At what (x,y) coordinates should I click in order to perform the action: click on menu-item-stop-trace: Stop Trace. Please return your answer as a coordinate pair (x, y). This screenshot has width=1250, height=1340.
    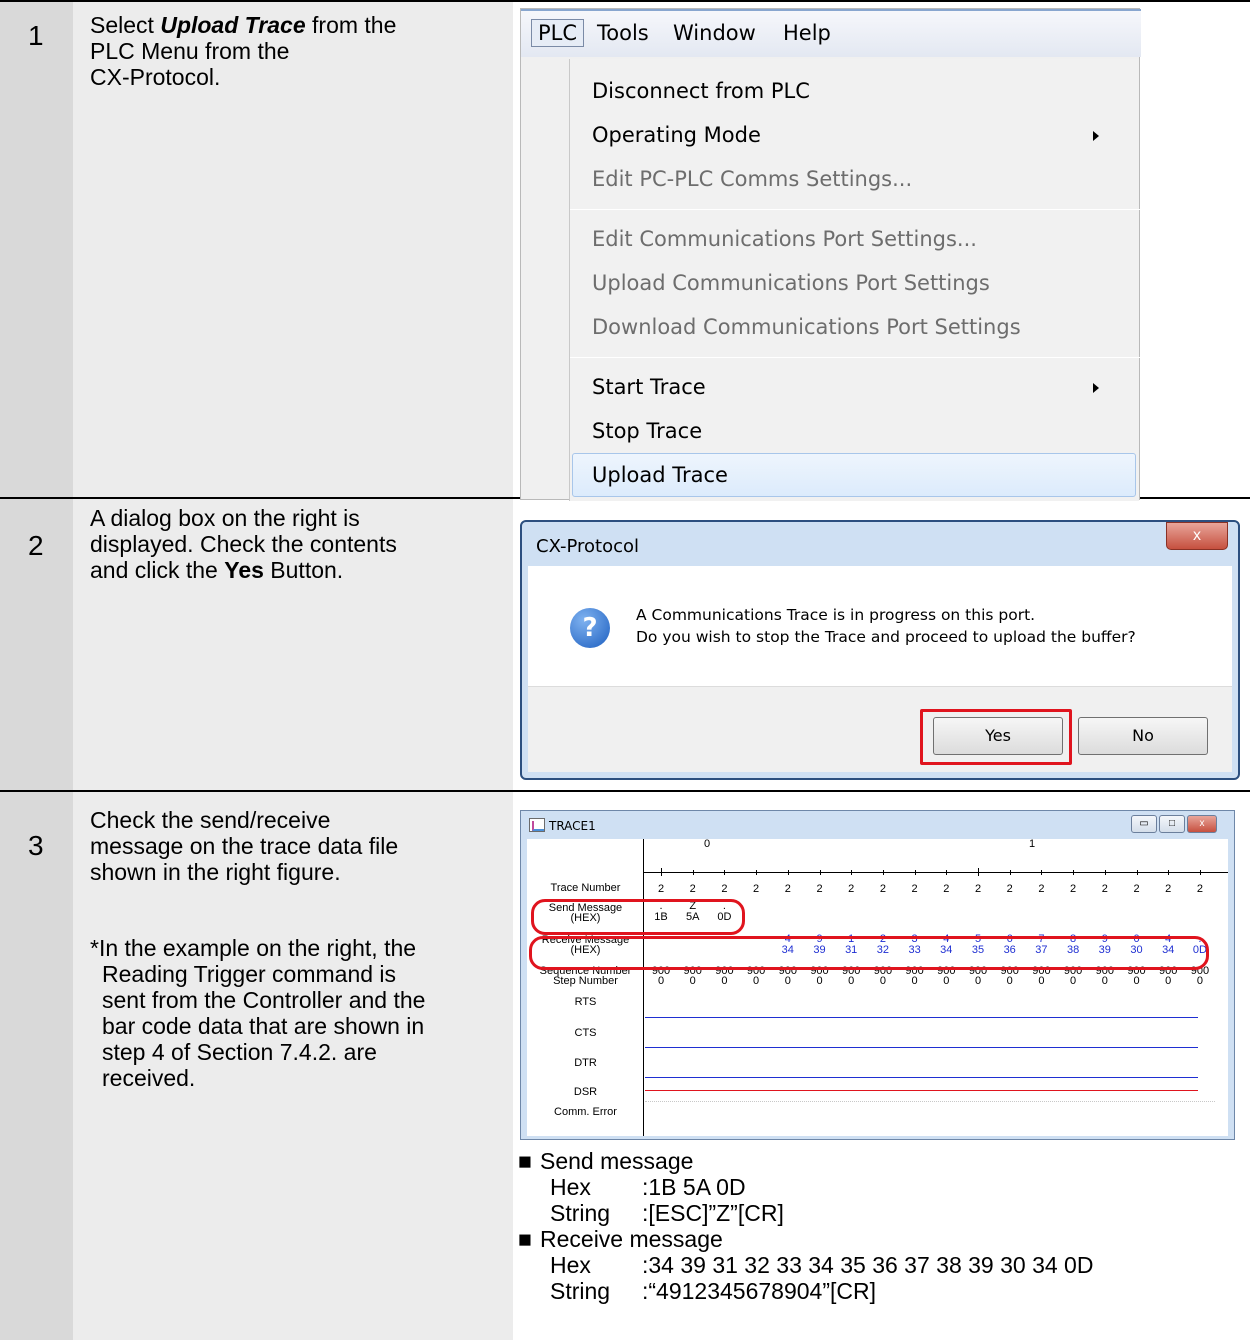
    Looking at the image, I should click on (647, 431).